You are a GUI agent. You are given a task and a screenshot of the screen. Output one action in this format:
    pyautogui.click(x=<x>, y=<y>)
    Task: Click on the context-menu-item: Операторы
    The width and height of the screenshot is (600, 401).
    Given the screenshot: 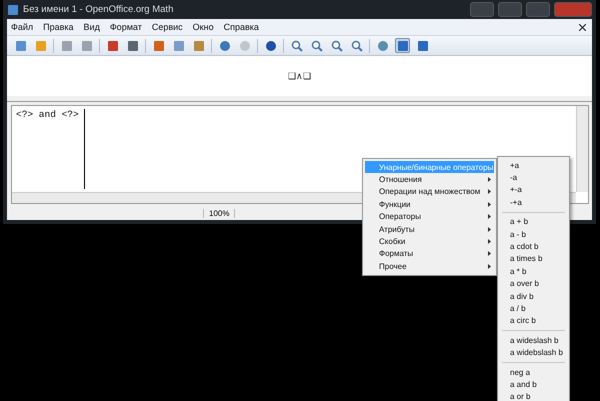 What is the action you would take?
    pyautogui.click(x=429, y=216)
    